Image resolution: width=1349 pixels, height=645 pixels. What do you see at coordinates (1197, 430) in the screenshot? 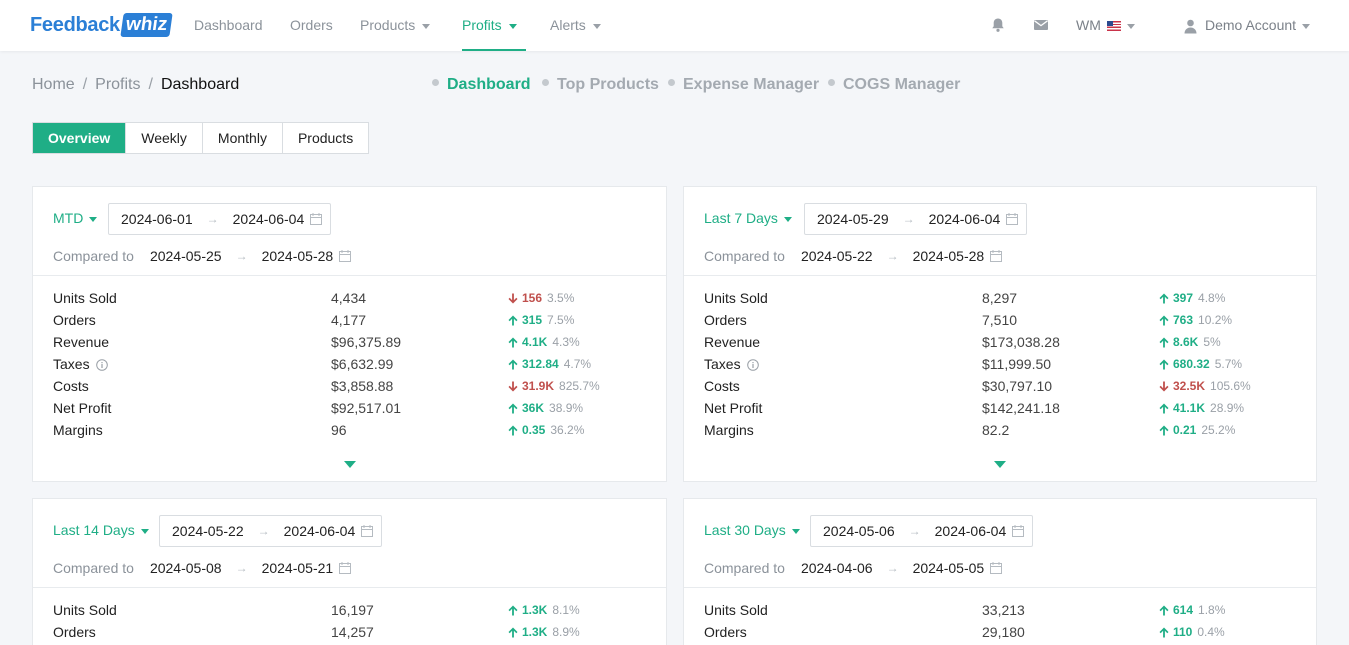
I see `metric-change: 0.21 25.2%` at bounding box center [1197, 430].